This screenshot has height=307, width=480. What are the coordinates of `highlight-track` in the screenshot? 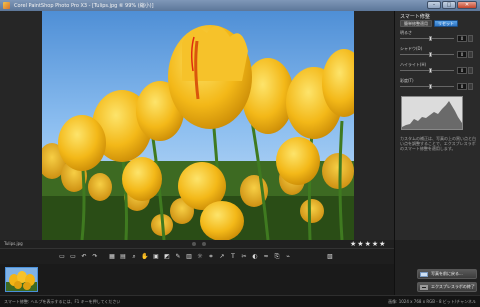 It's located at (427, 70).